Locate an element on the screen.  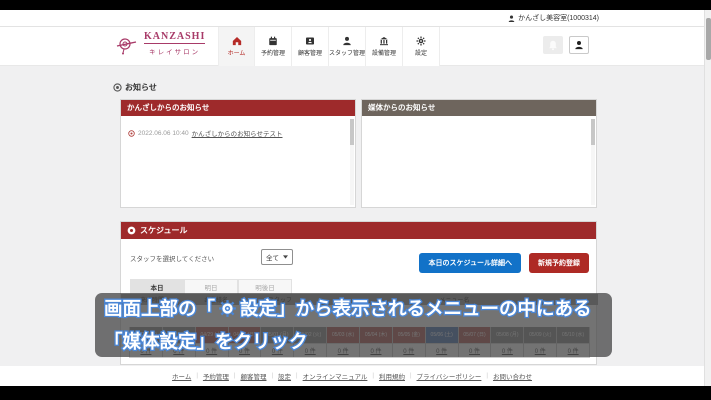
footer-link: オンラインマニュアル is located at coordinates (335, 376).